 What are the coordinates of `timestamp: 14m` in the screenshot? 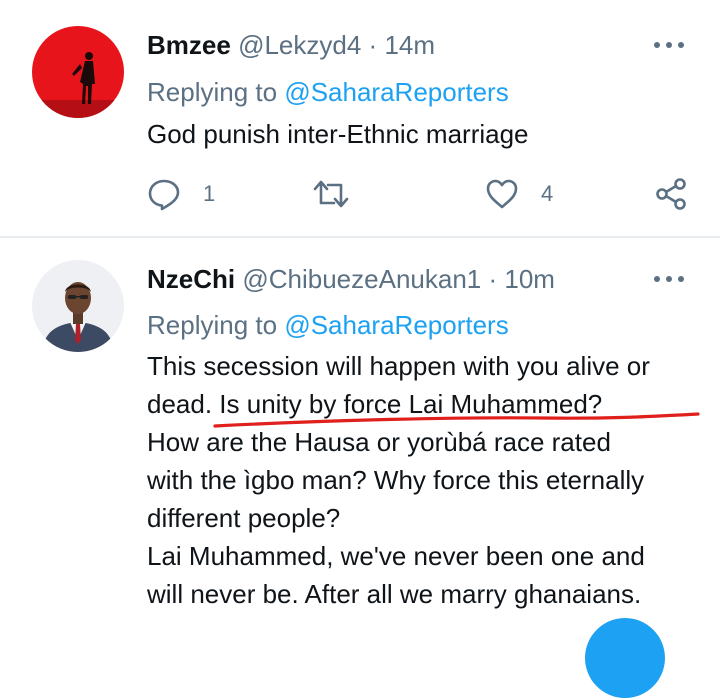 It's located at (409, 45).